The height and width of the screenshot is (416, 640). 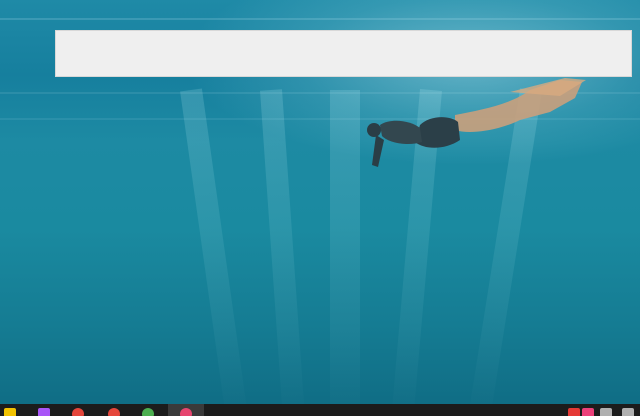 What do you see at coordinates (588, 412) in the screenshot?
I see `tray-pink-icon` at bounding box center [588, 412].